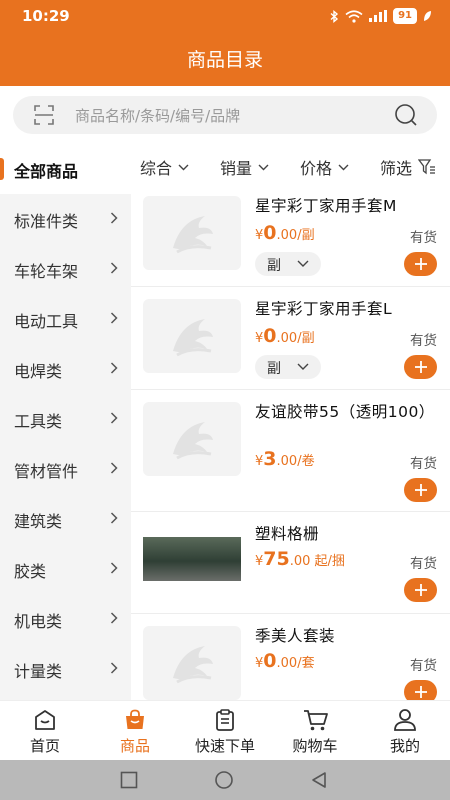 This screenshot has height=800, width=450. I want to click on sidebar-item-wheels-frames: 车轮车架, so click(65, 269).